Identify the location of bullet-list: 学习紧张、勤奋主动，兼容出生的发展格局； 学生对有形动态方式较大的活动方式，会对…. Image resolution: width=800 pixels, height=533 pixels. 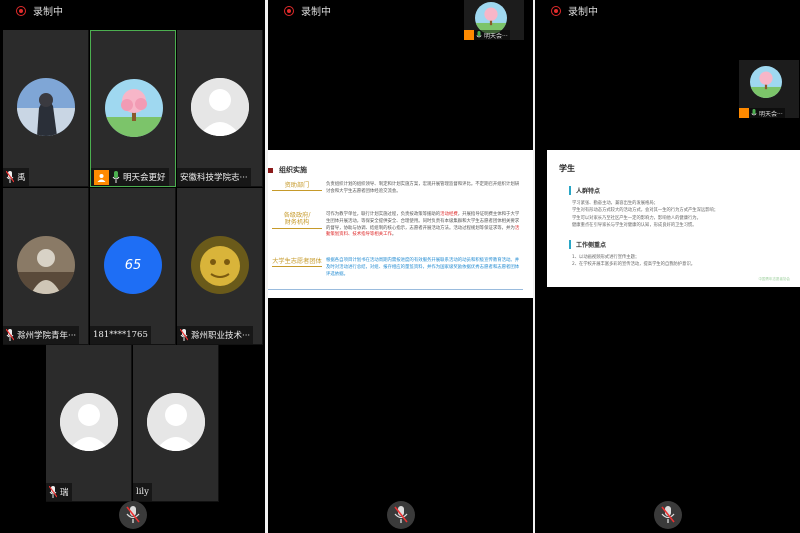
(645, 214).